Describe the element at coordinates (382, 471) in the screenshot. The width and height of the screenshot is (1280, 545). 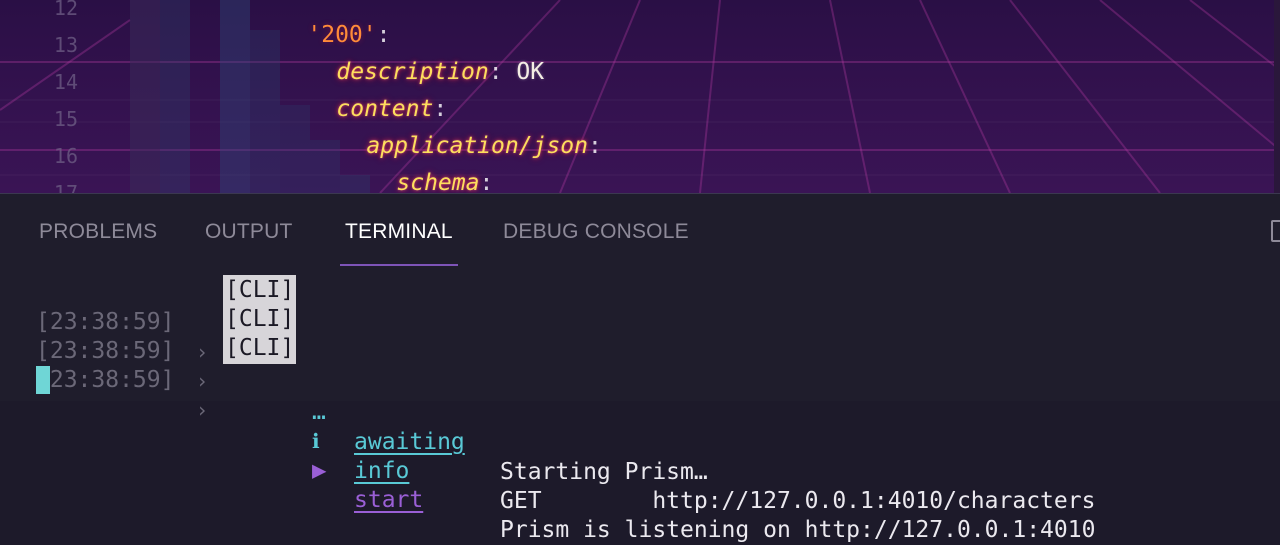
I see `status-info: info` at that location.